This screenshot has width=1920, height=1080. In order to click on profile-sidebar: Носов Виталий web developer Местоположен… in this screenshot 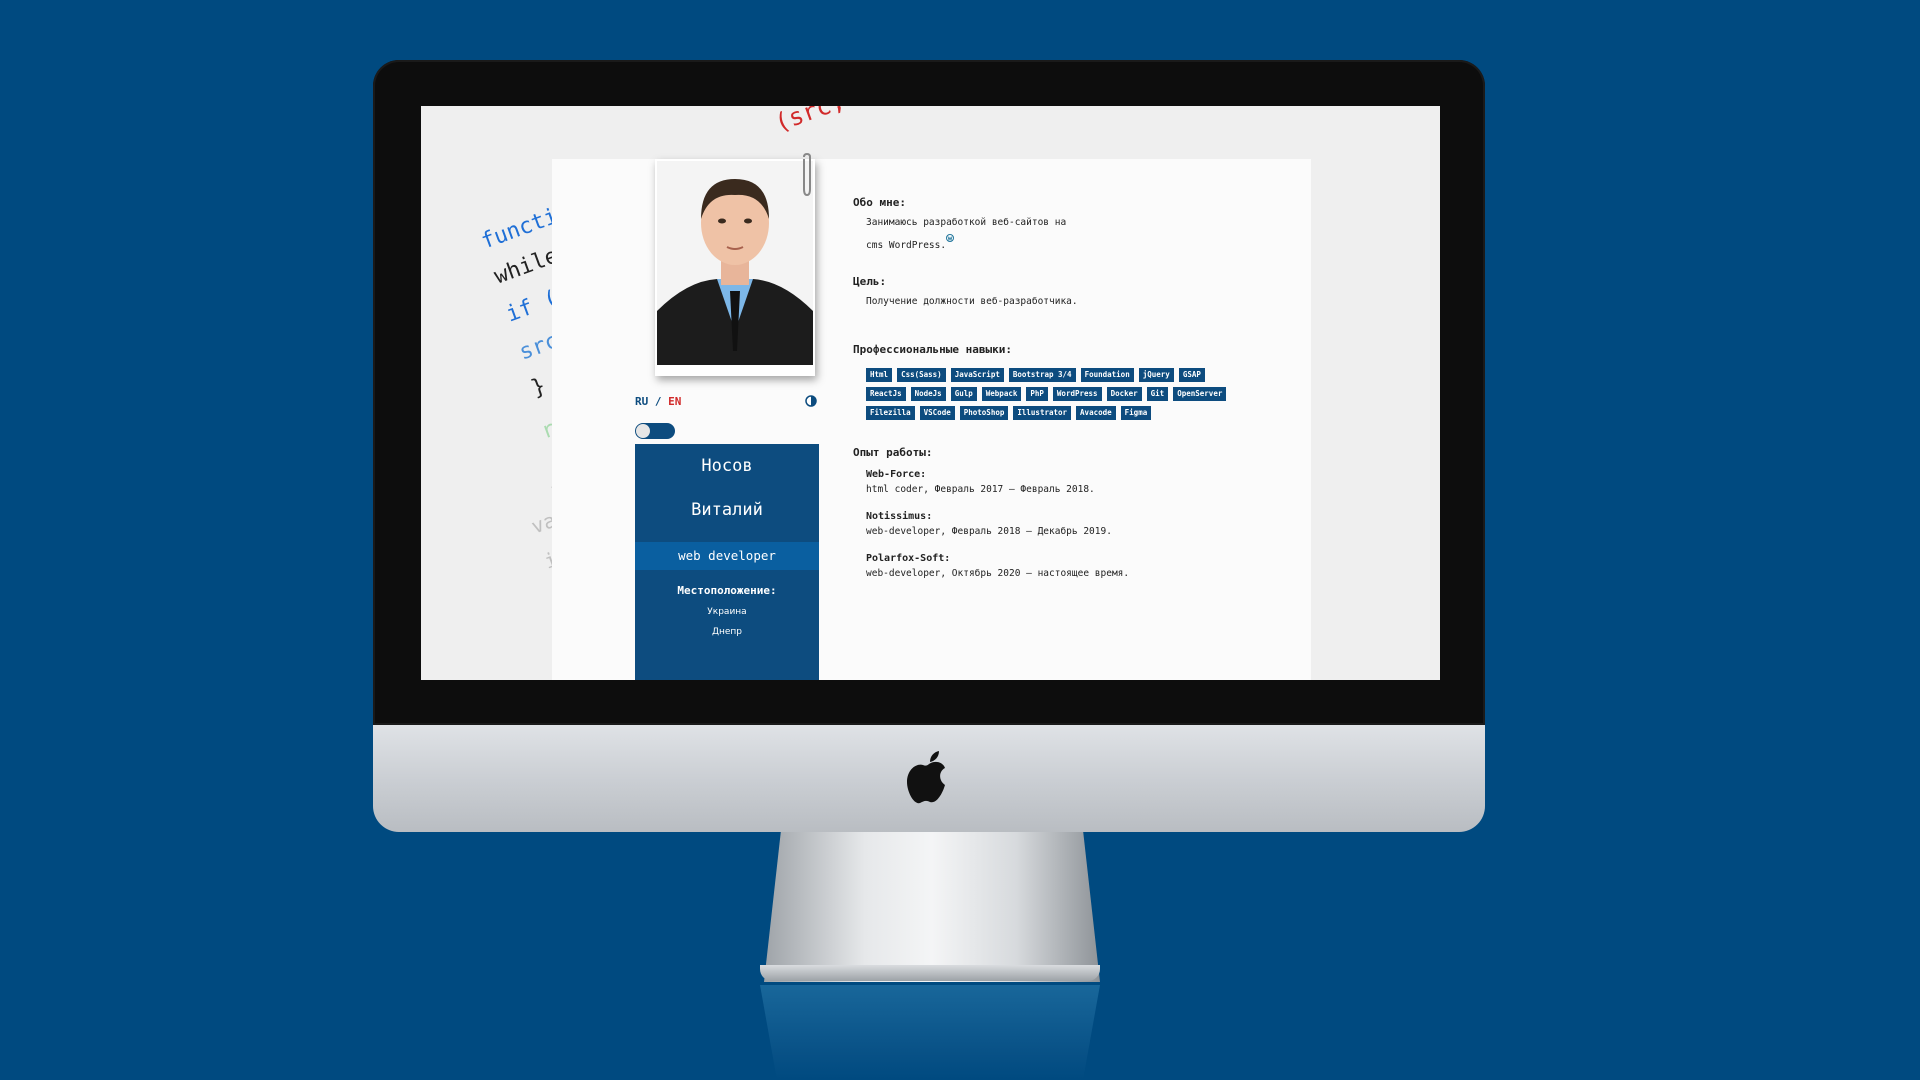, I will do `click(727, 562)`.